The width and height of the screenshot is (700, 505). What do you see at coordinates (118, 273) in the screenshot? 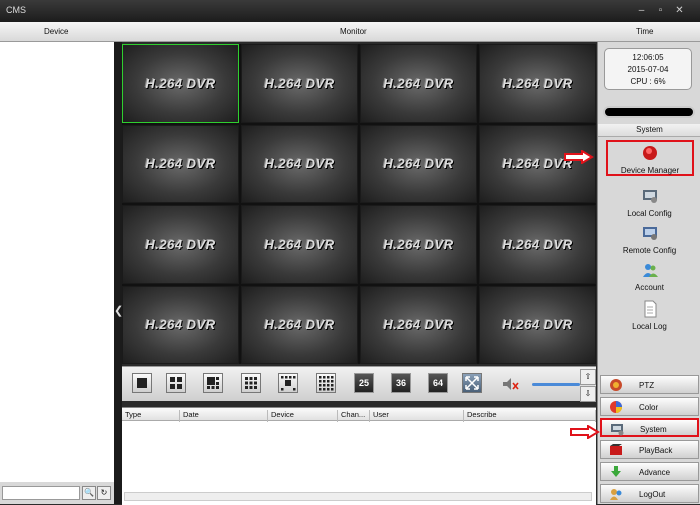
I see `panel-splitter: ❮` at bounding box center [118, 273].